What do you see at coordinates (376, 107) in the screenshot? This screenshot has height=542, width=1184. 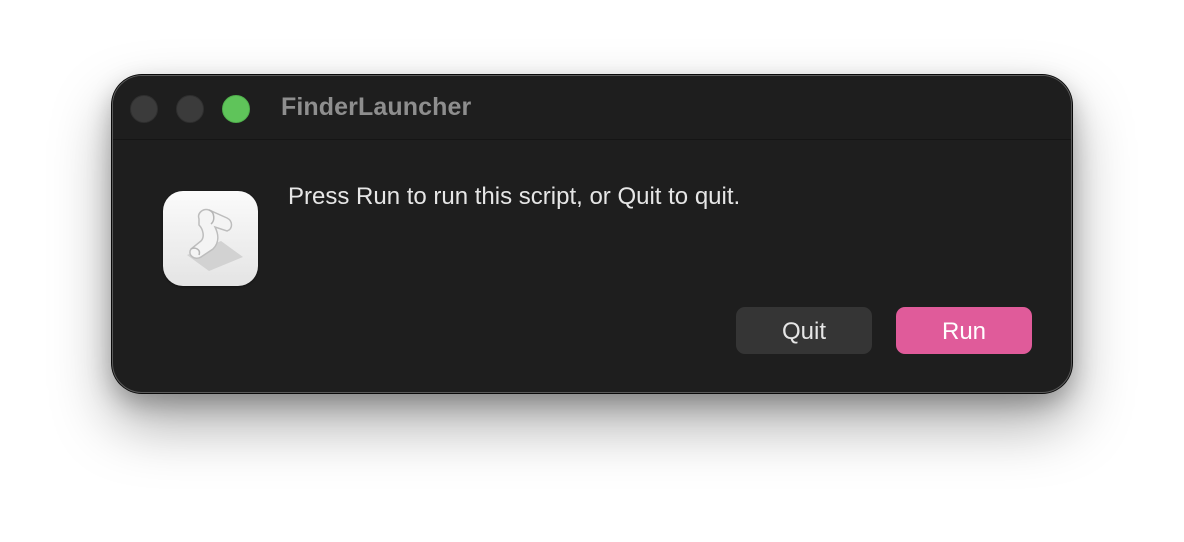 I see `window-title: FinderLauncher` at bounding box center [376, 107].